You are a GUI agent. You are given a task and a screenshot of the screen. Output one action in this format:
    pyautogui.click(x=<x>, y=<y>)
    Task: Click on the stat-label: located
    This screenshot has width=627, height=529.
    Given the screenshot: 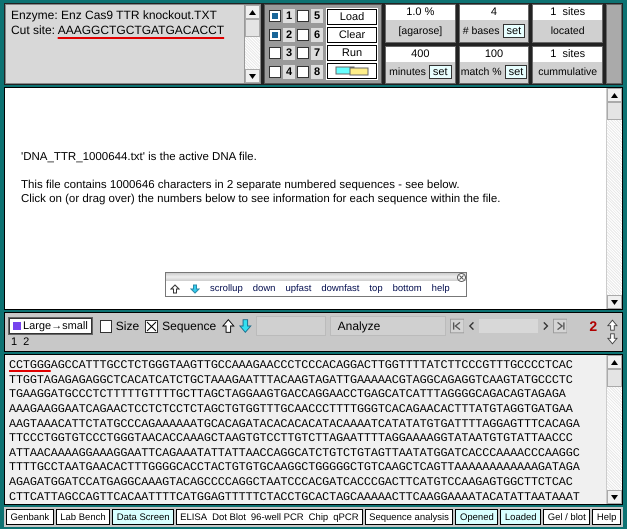 What is the action you would take?
    pyautogui.click(x=567, y=30)
    